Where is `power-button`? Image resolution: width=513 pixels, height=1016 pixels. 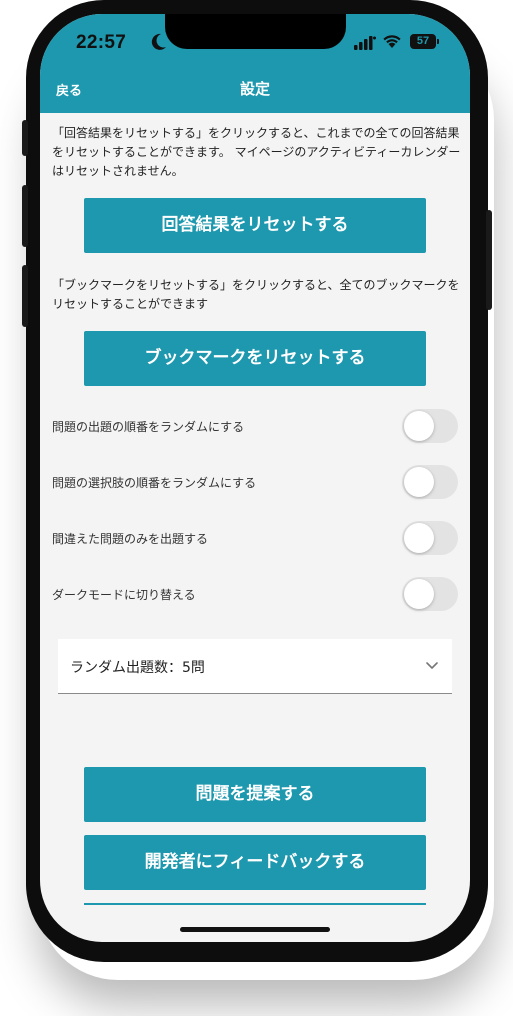 power-button is located at coordinates (489, 260).